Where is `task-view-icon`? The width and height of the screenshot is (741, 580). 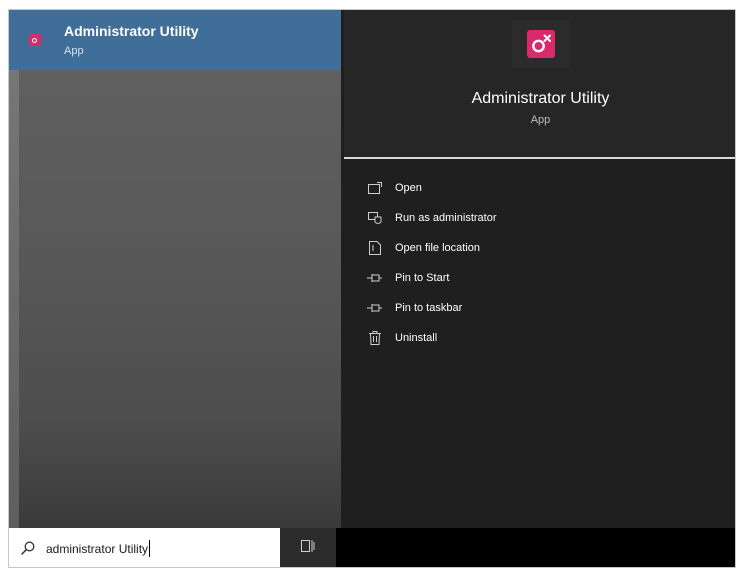
task-view-icon is located at coordinates (308, 548).